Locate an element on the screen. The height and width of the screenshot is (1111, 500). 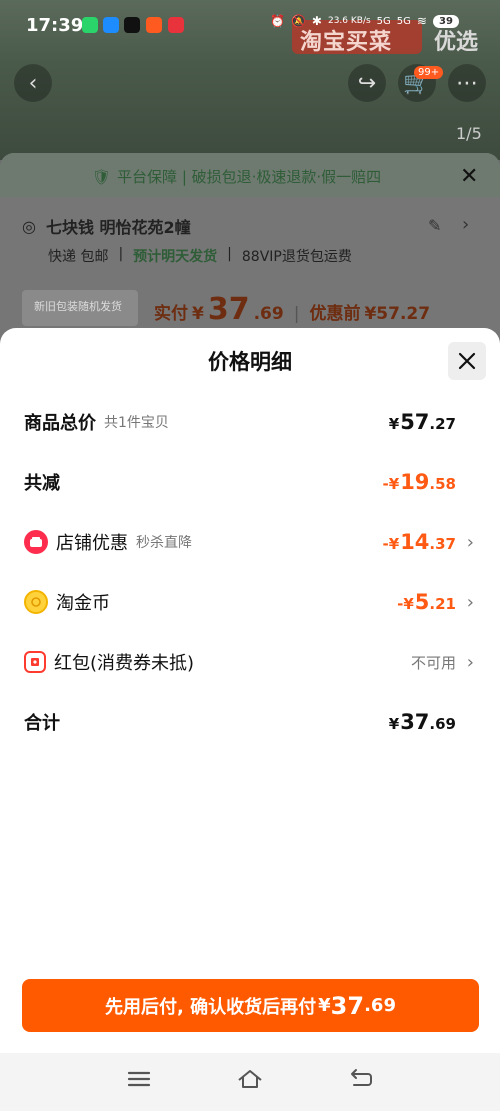
wechat-icon is located at coordinates (90, 25).